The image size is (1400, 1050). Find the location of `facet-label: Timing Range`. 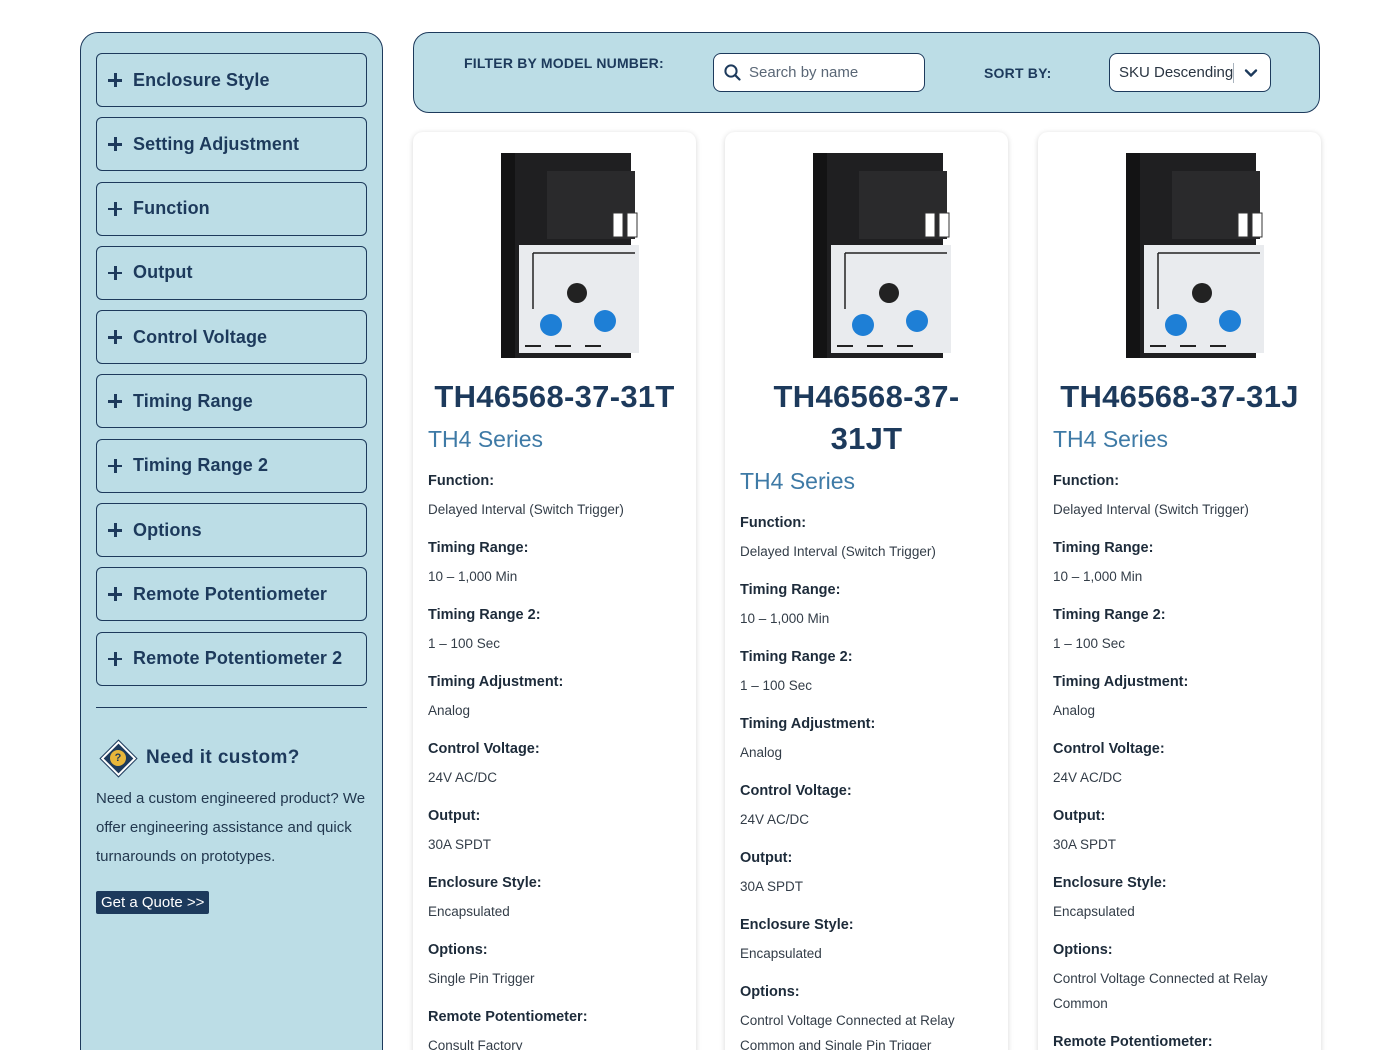

facet-label: Timing Range is located at coordinates (193, 400).